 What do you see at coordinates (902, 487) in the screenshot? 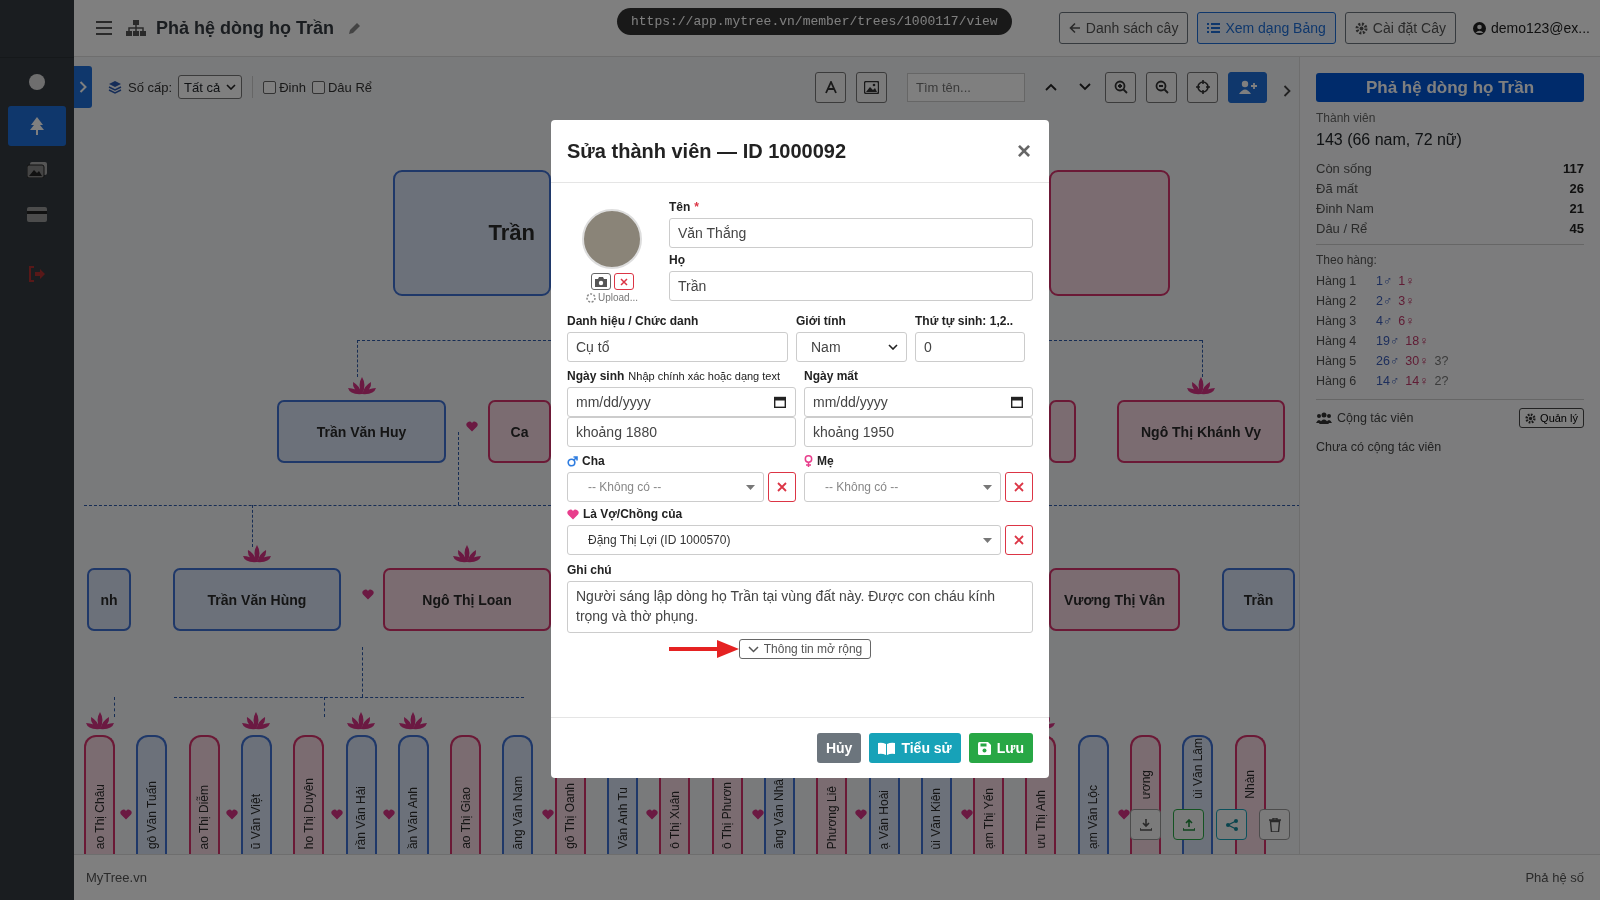
I see `mother-select: -- Không có --` at bounding box center [902, 487].